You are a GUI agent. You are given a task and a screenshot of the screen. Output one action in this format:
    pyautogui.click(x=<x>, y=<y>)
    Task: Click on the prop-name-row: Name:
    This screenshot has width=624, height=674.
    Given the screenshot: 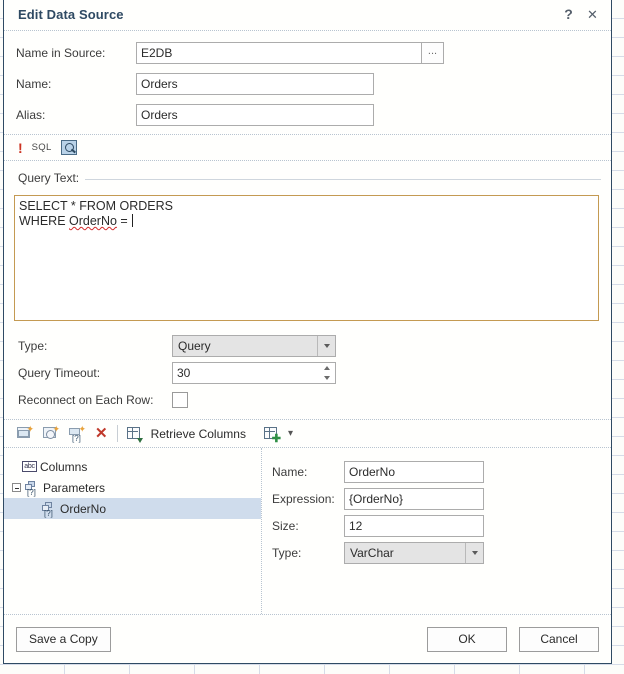 What is the action you would take?
    pyautogui.click(x=436, y=471)
    